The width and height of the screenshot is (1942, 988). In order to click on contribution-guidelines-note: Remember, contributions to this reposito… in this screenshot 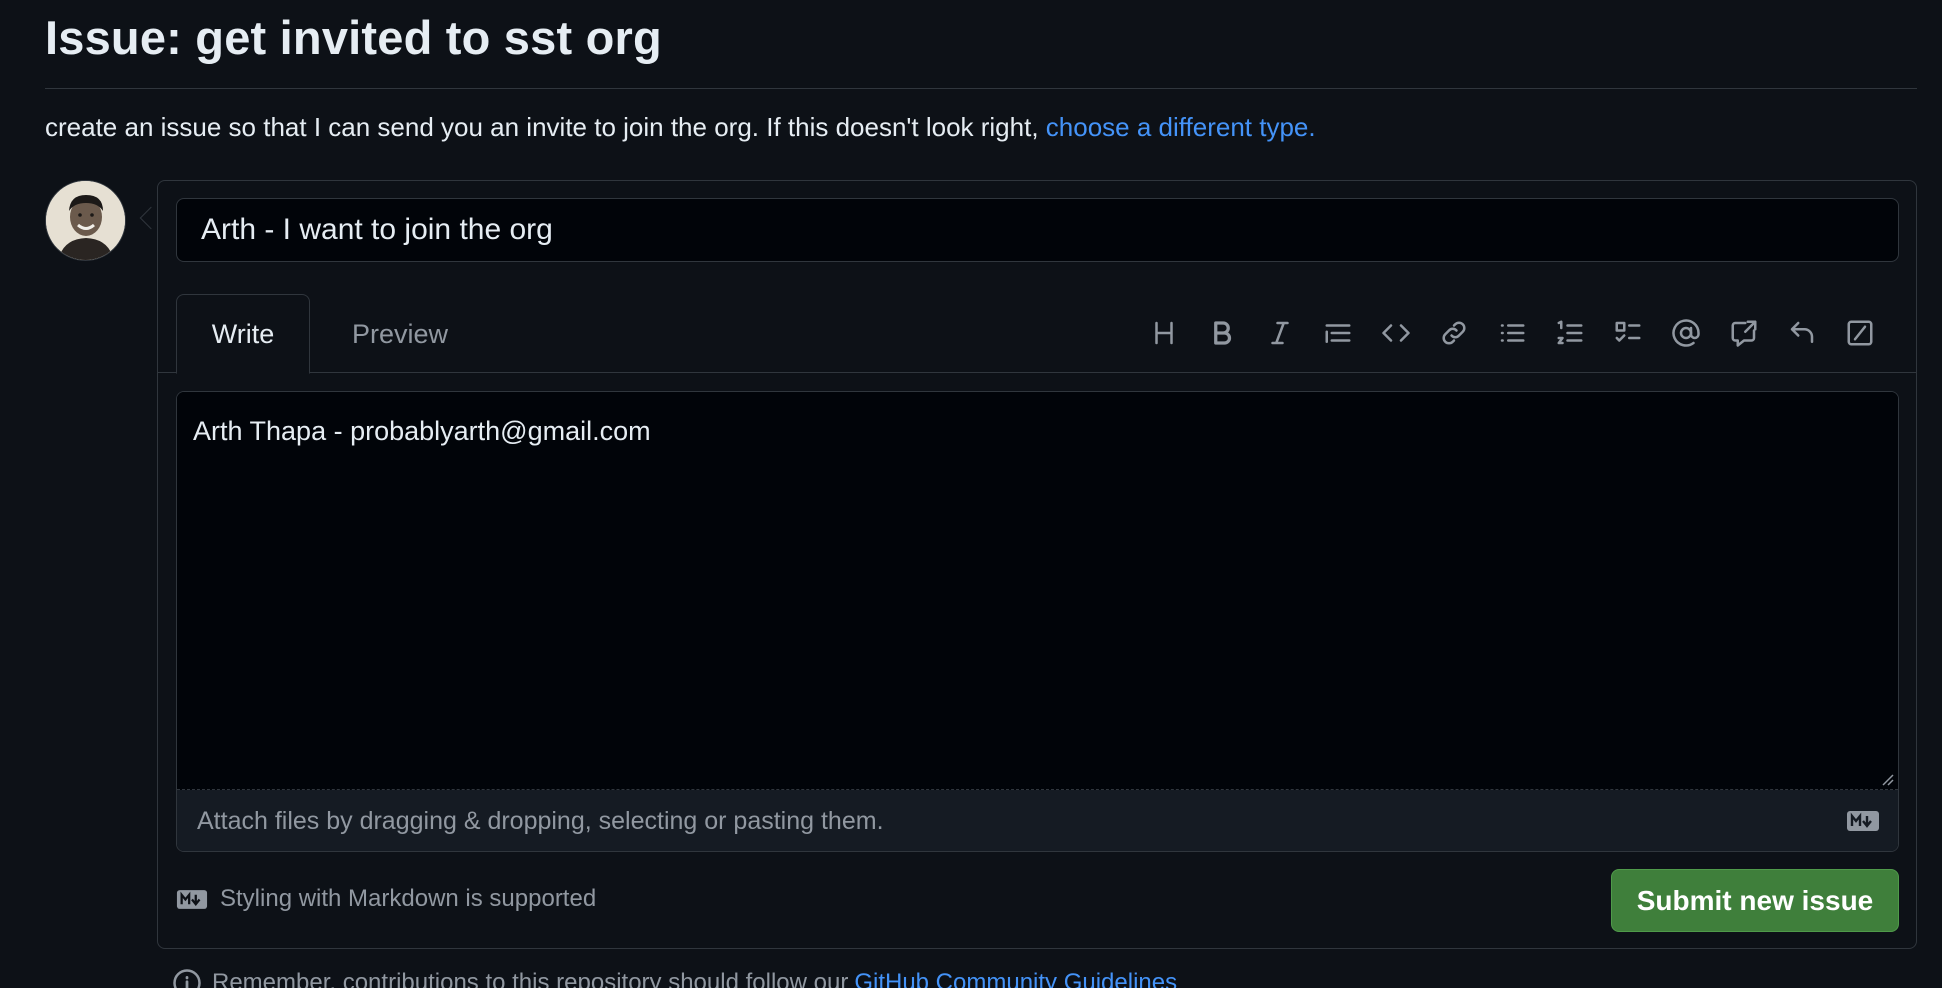, I will do `click(674, 978)`.